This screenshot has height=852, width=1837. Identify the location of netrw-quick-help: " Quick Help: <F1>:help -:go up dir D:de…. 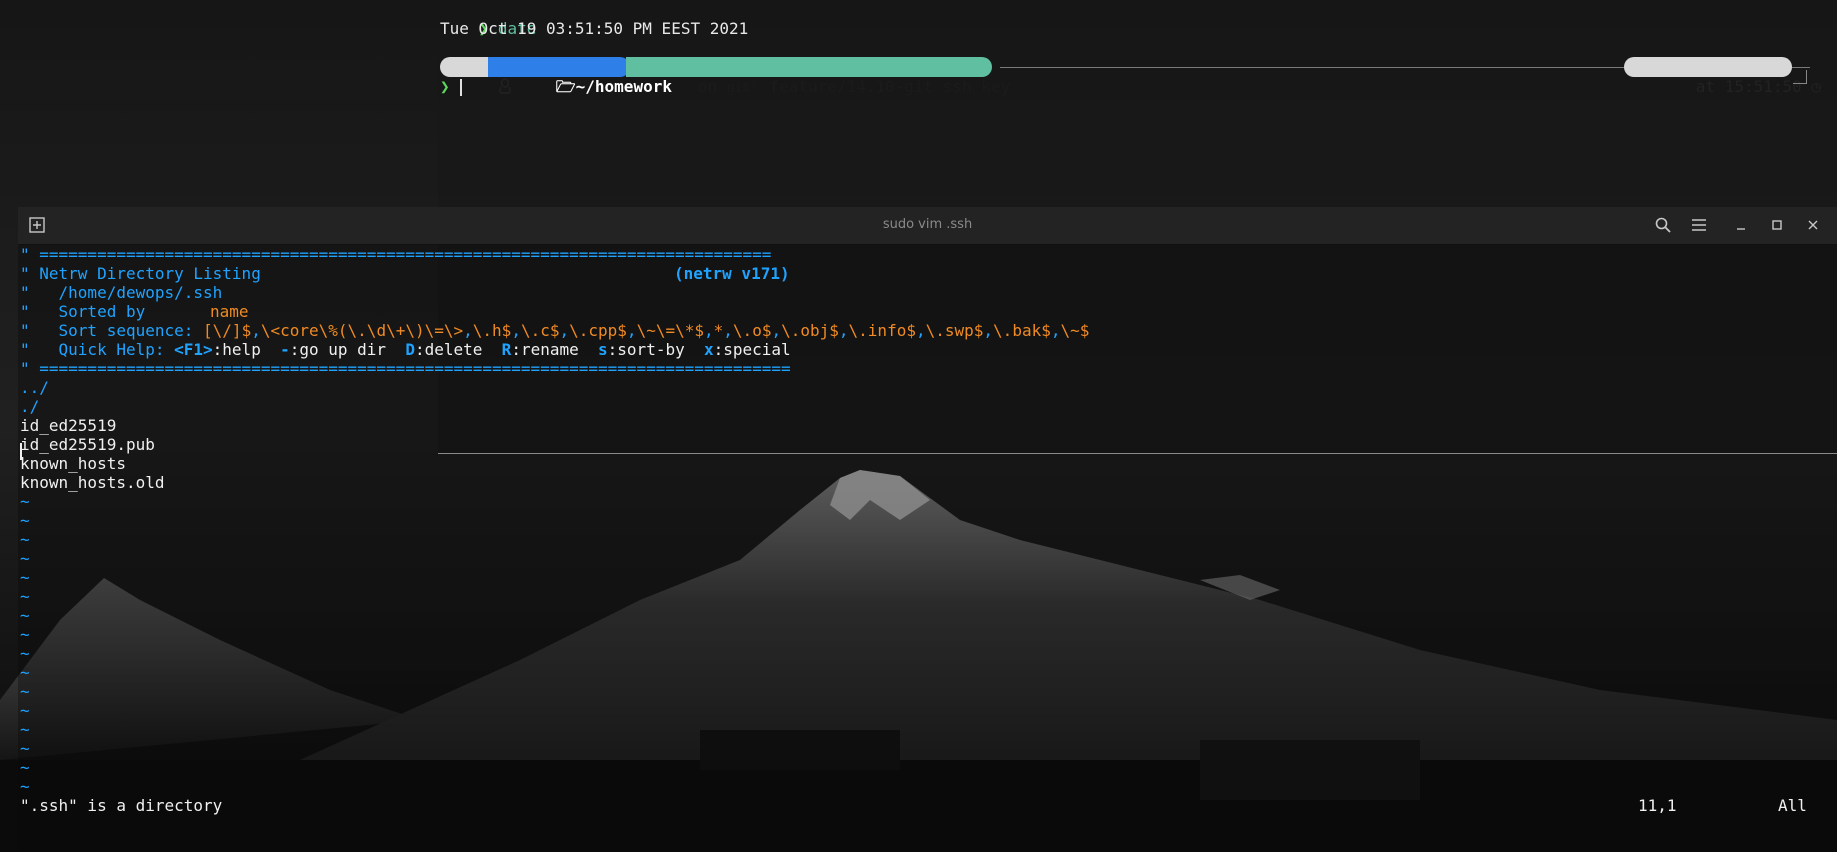
(405, 349).